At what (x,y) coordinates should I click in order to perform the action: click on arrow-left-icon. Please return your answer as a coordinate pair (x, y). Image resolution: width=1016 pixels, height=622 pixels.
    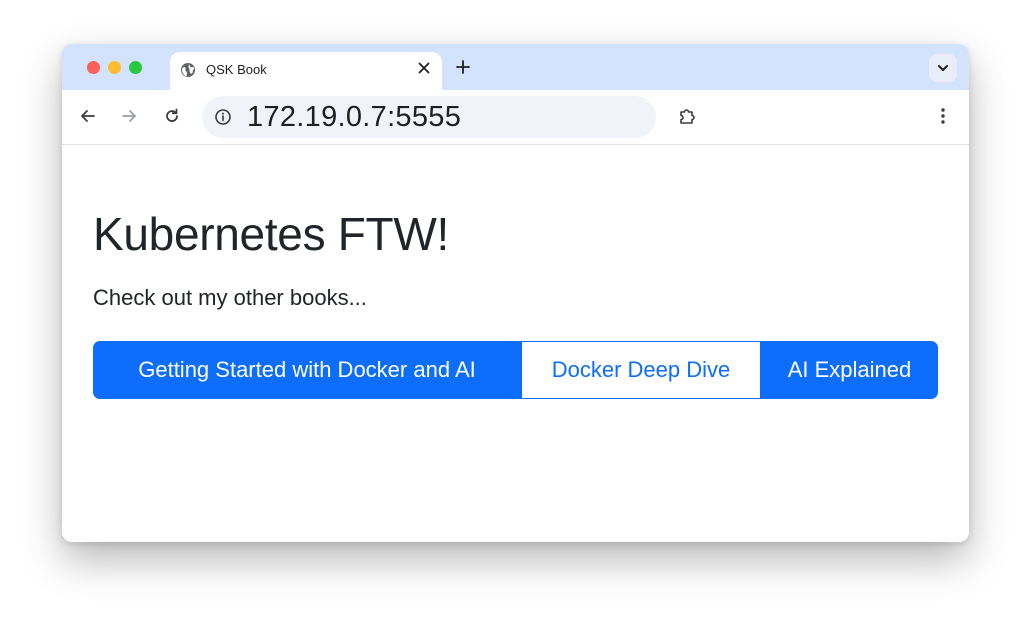
    Looking at the image, I should click on (88, 116).